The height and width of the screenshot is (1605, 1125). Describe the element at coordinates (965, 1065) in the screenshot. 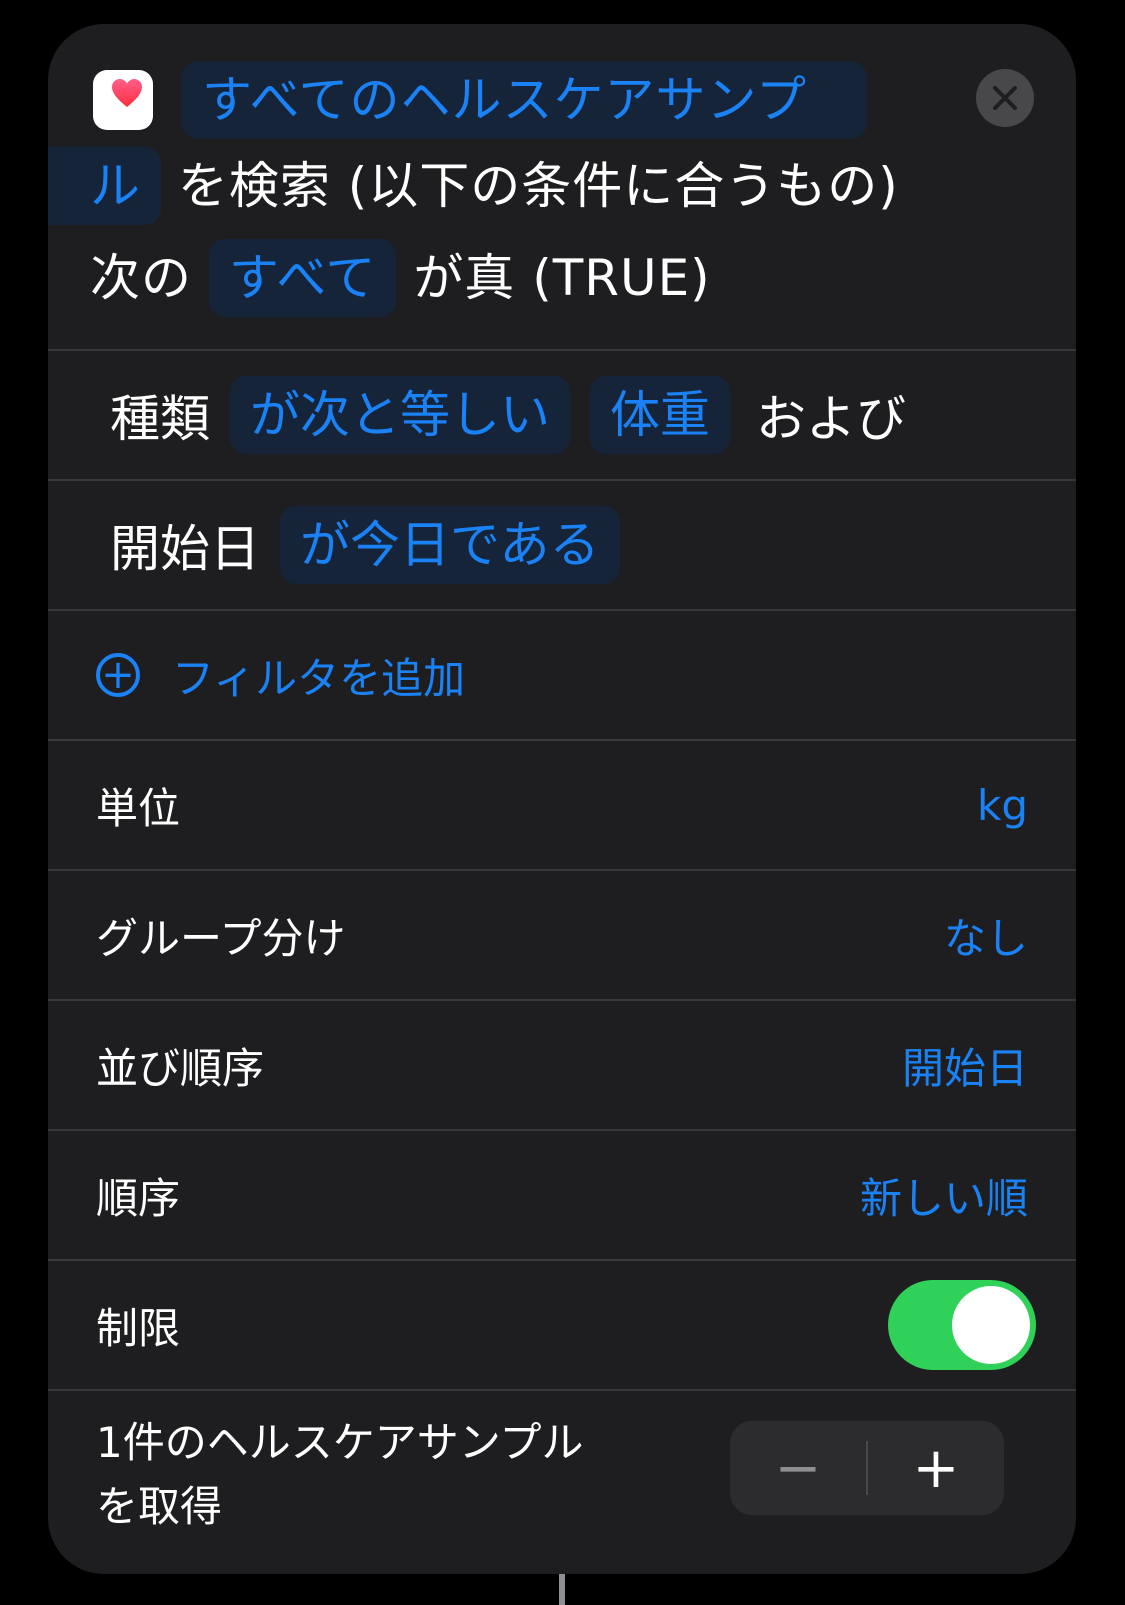

I see `setting-value: 開始日` at that location.